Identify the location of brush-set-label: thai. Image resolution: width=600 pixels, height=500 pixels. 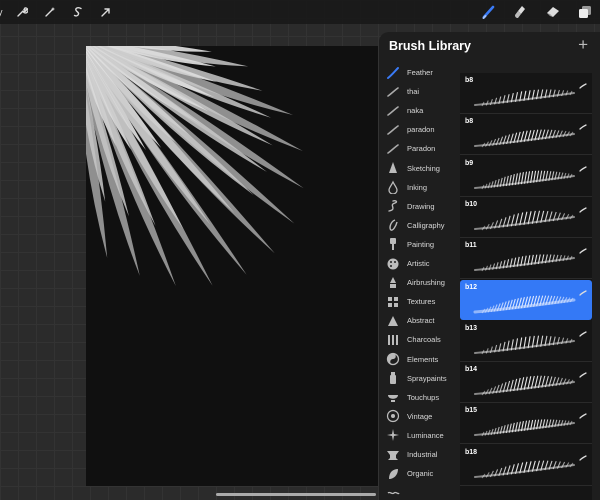
(413, 92).